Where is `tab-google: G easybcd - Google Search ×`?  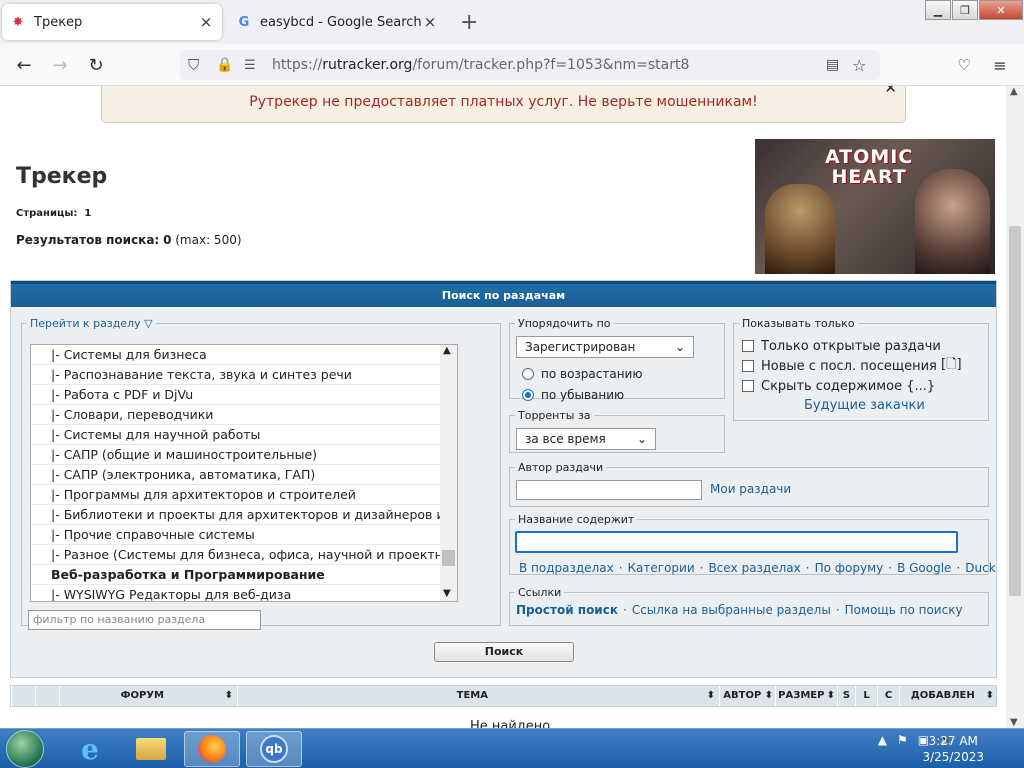
tab-google: G easybcd - Google Search × is located at coordinates (337, 22).